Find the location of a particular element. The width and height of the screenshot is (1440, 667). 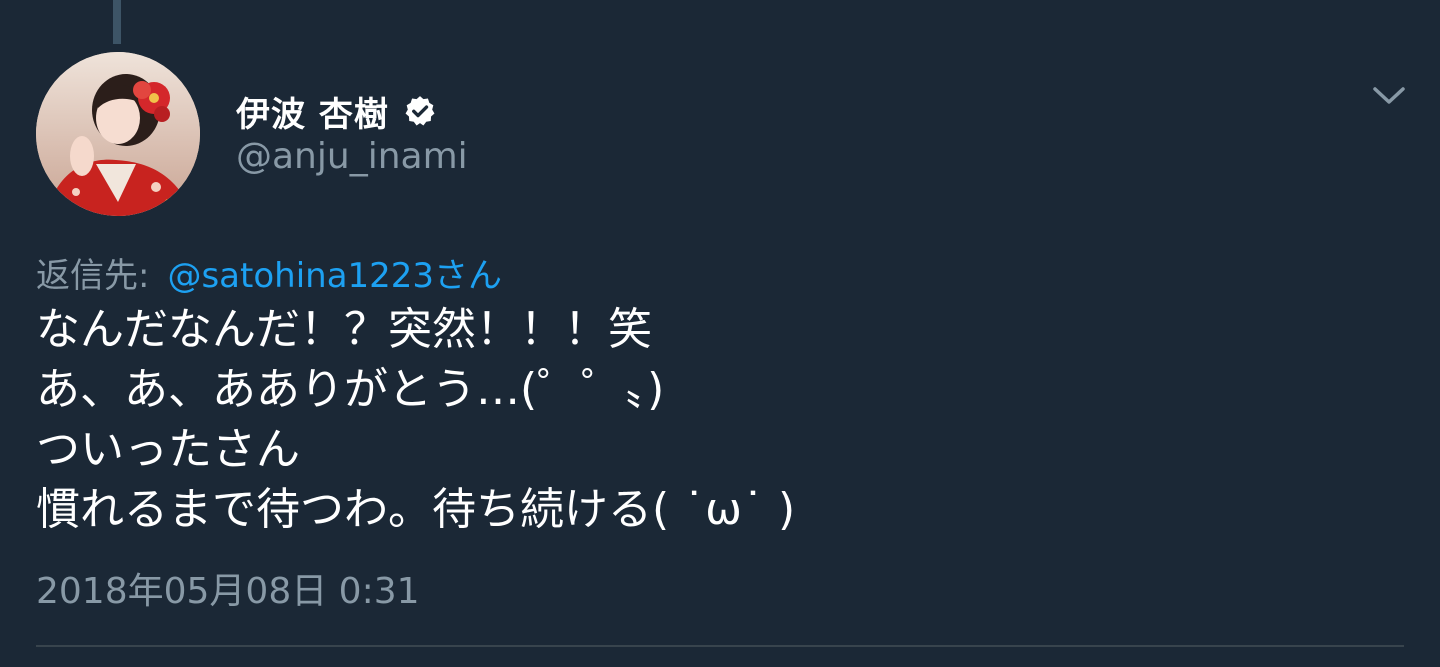

reply-mention-link: @satohina1223さん is located at coordinates (334, 276).